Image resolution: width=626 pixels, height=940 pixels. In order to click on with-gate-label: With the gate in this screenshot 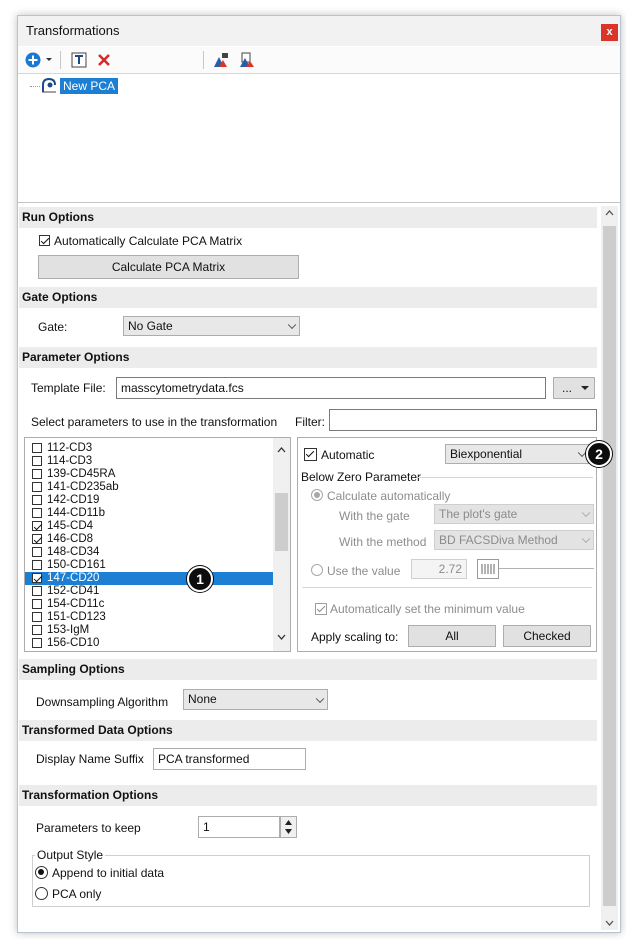, I will do `click(374, 516)`.